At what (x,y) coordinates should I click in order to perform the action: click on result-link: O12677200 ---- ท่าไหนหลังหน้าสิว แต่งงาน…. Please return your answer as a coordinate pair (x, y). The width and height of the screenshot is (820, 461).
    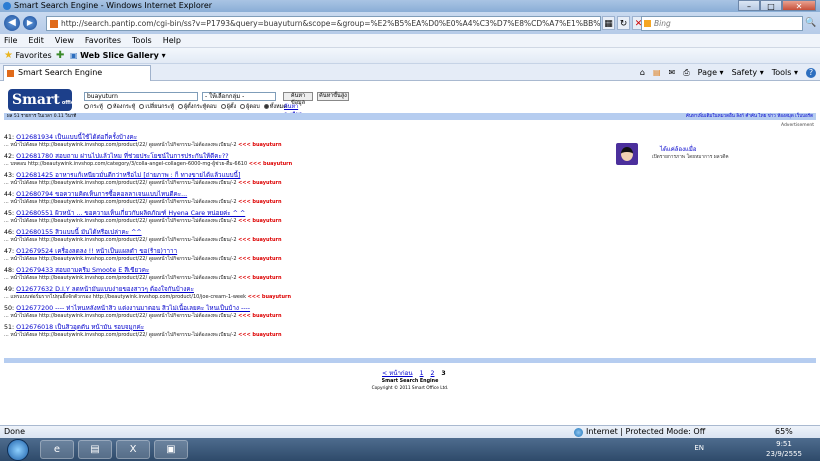
    Looking at the image, I should click on (133, 308).